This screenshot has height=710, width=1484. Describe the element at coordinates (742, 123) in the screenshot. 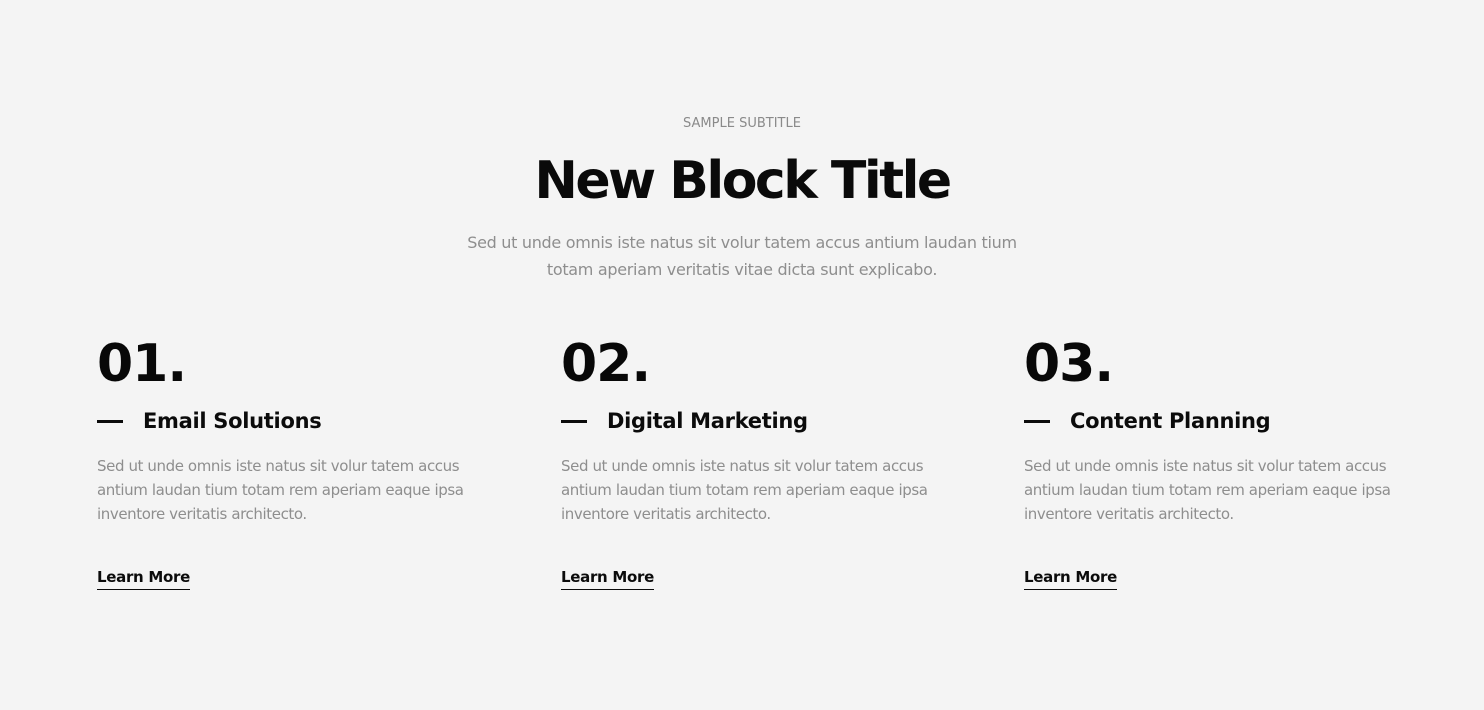

I see `section-subtitle: SAMPLE SUBTITLE` at that location.